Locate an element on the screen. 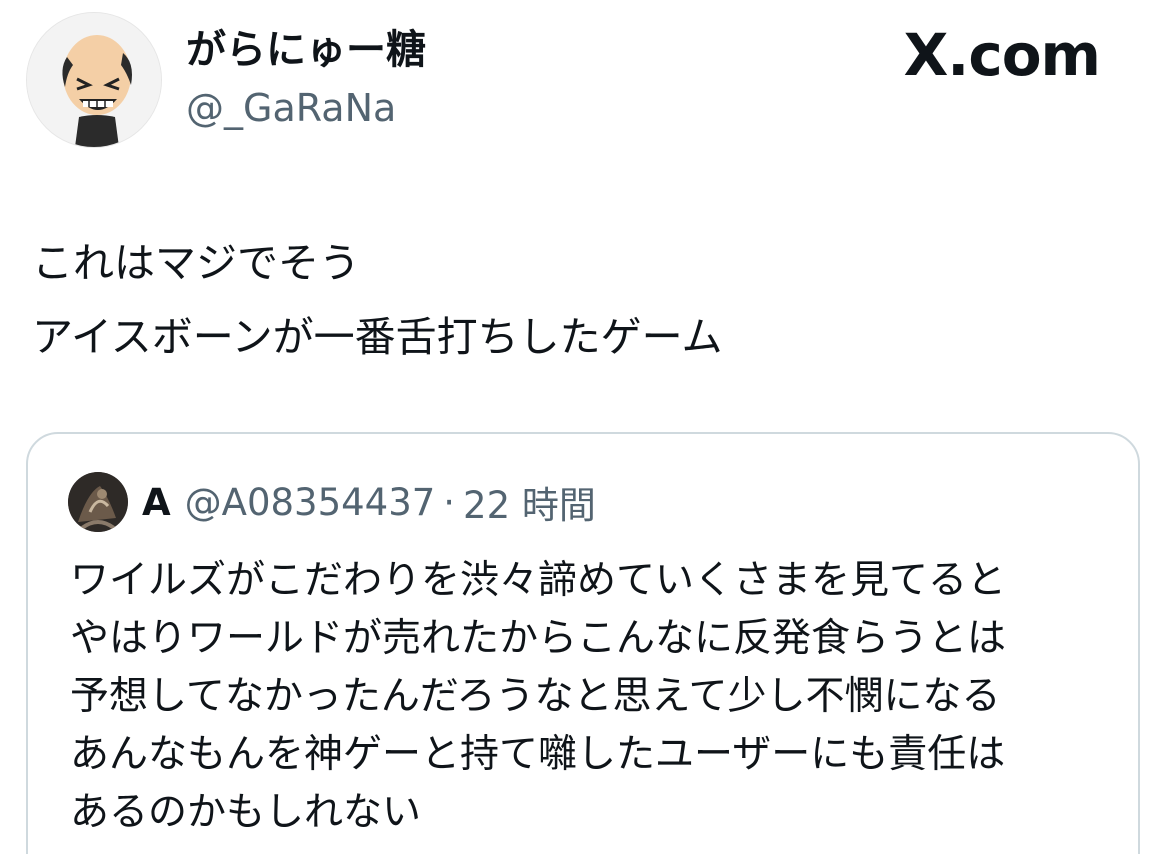 This screenshot has height=854, width=1170. quoted-tweet-line: 予想してなかったんだろうなと思えて少し不憫になる is located at coordinates (535, 696).